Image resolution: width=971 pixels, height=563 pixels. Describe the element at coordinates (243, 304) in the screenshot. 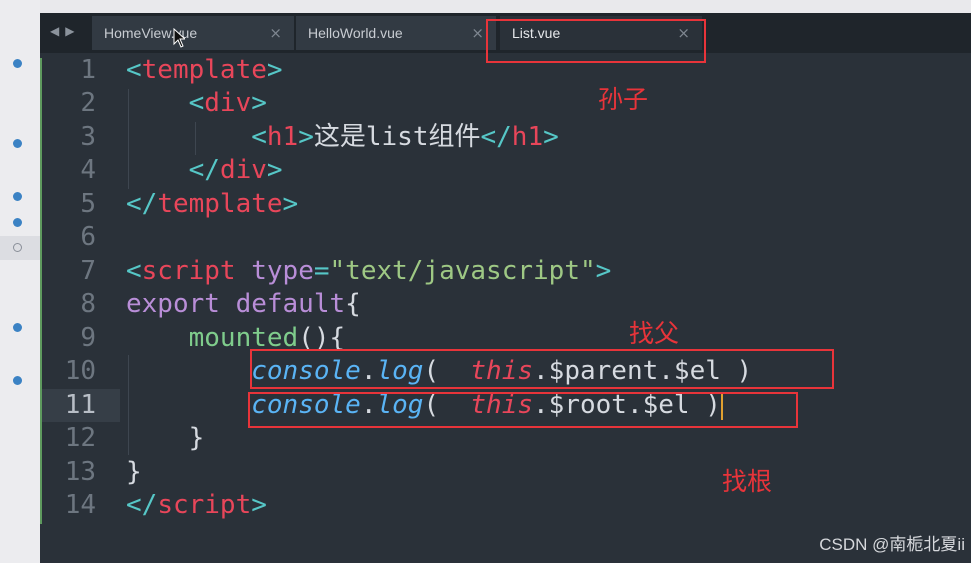

I see `code-text: export default{` at that location.